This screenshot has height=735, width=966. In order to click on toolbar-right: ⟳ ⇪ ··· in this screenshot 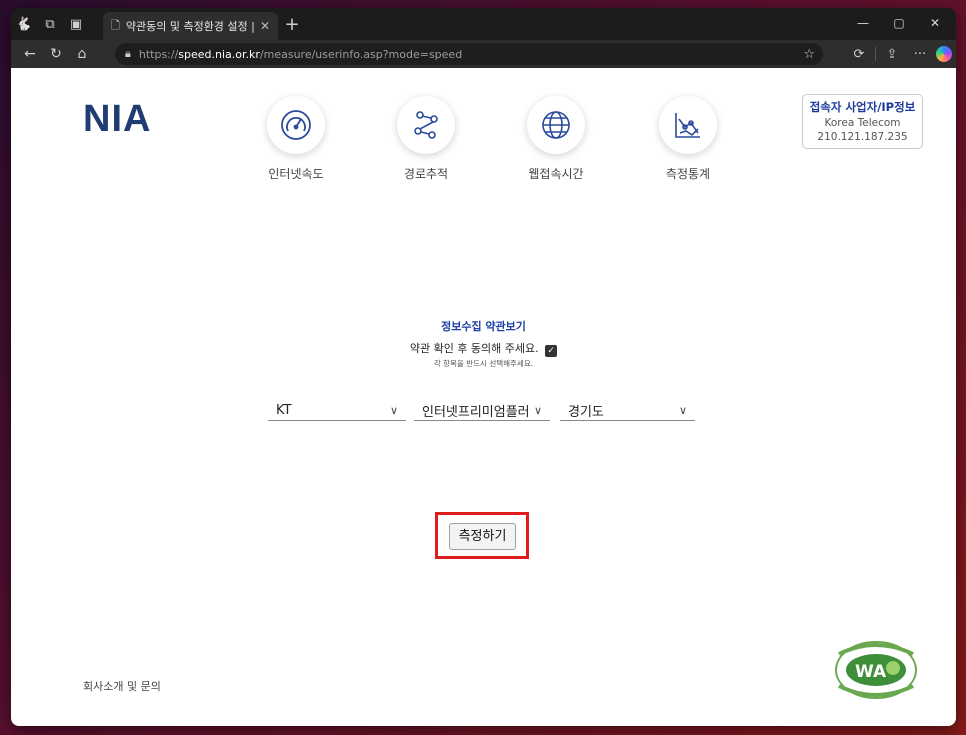, I will do `click(899, 54)`.